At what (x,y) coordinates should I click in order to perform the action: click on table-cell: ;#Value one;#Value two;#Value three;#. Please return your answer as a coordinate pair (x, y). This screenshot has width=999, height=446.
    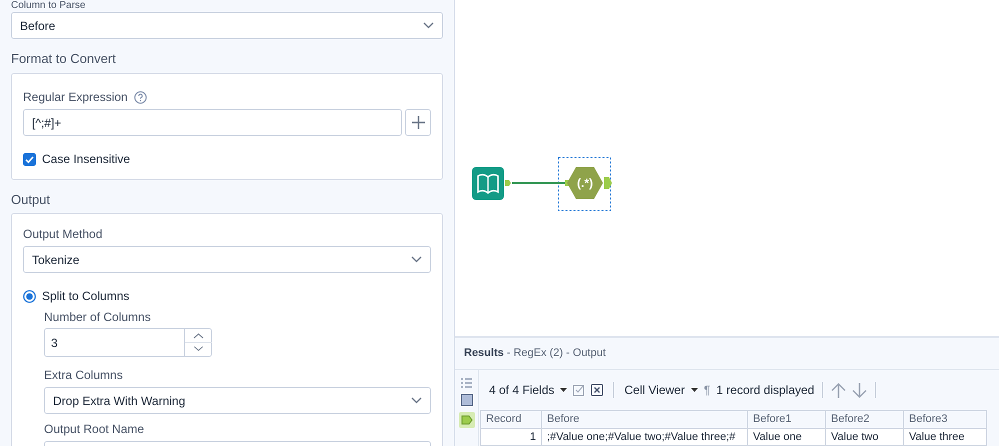
    Looking at the image, I should click on (645, 437).